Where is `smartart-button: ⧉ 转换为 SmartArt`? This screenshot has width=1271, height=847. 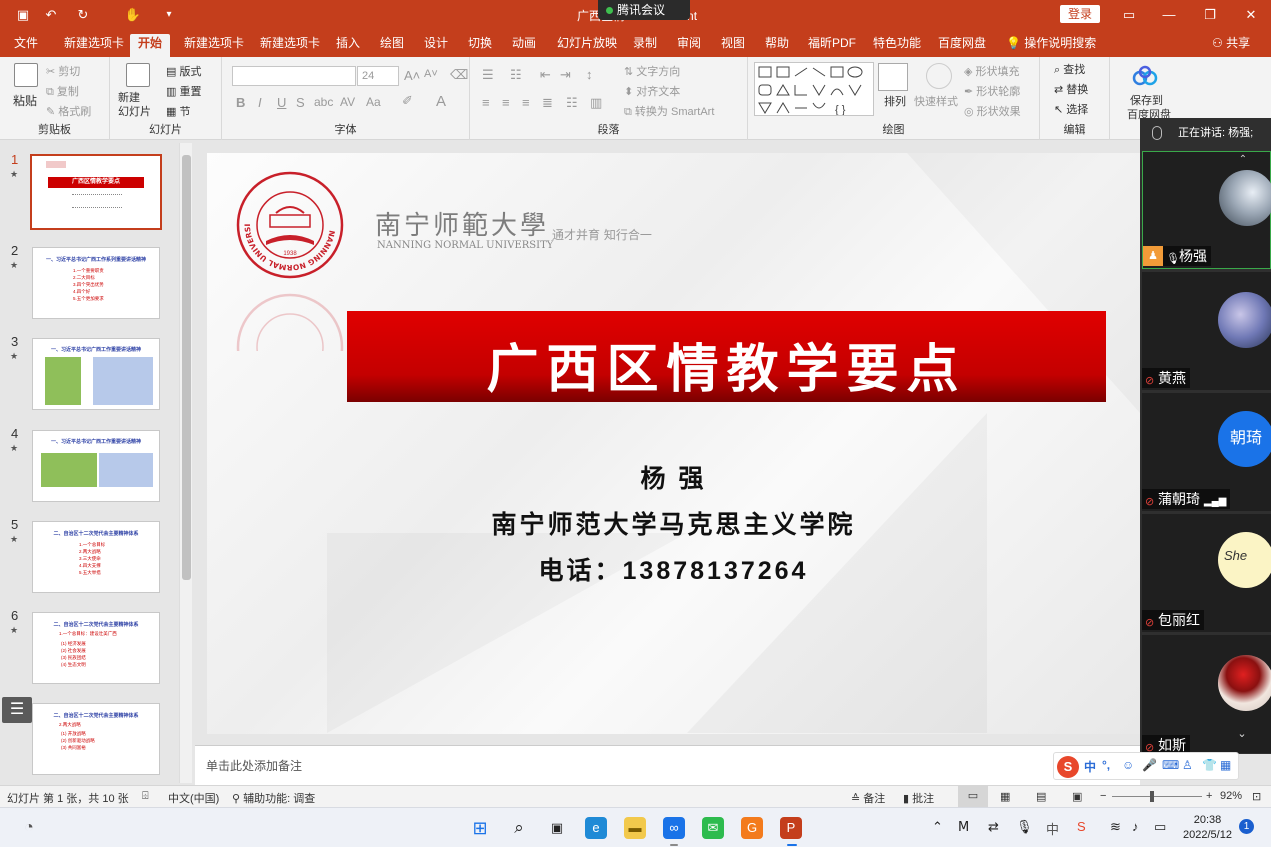
smartart-button: ⧉ 转换为 SmartArt is located at coordinates (669, 111).